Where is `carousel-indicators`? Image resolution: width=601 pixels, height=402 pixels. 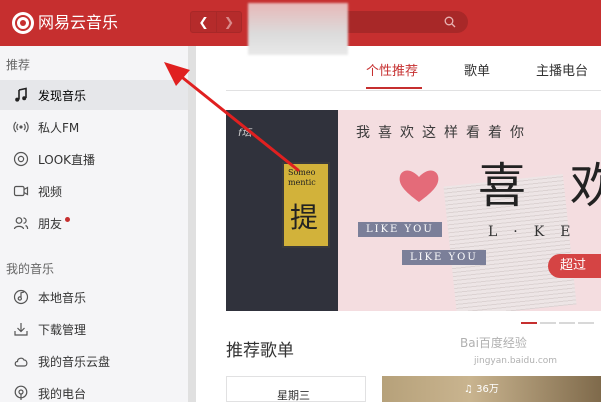
carousel-indicators is located at coordinates (557, 323).